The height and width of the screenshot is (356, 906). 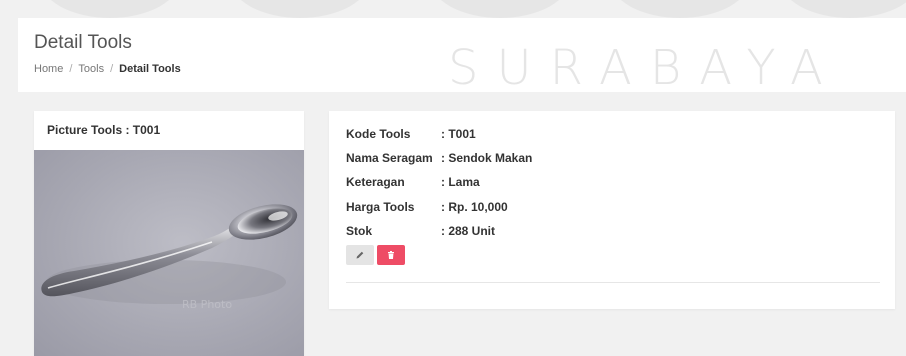 What do you see at coordinates (413, 182) in the screenshot?
I see `detail-row-keterangan: Keteragan : Lama` at bounding box center [413, 182].